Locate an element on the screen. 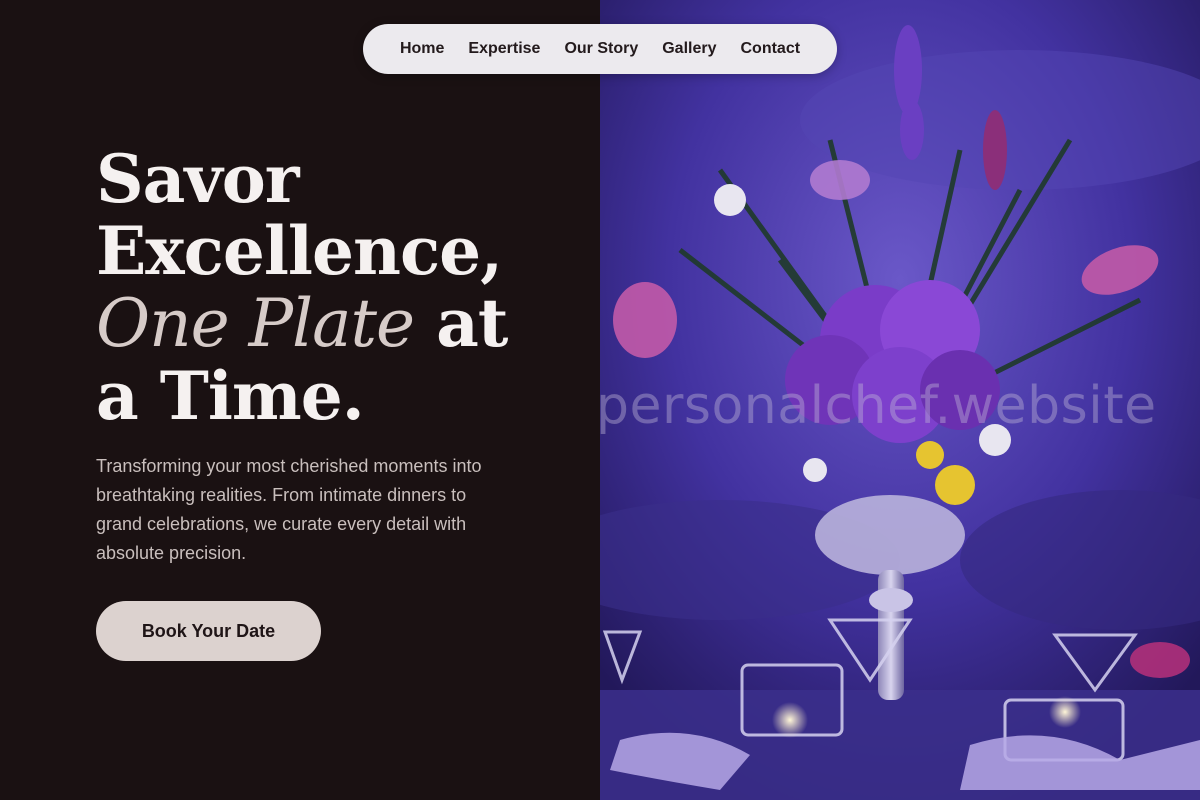  main-navigation: Home Expertise Our Story Gallery Contact is located at coordinates (600, 49).